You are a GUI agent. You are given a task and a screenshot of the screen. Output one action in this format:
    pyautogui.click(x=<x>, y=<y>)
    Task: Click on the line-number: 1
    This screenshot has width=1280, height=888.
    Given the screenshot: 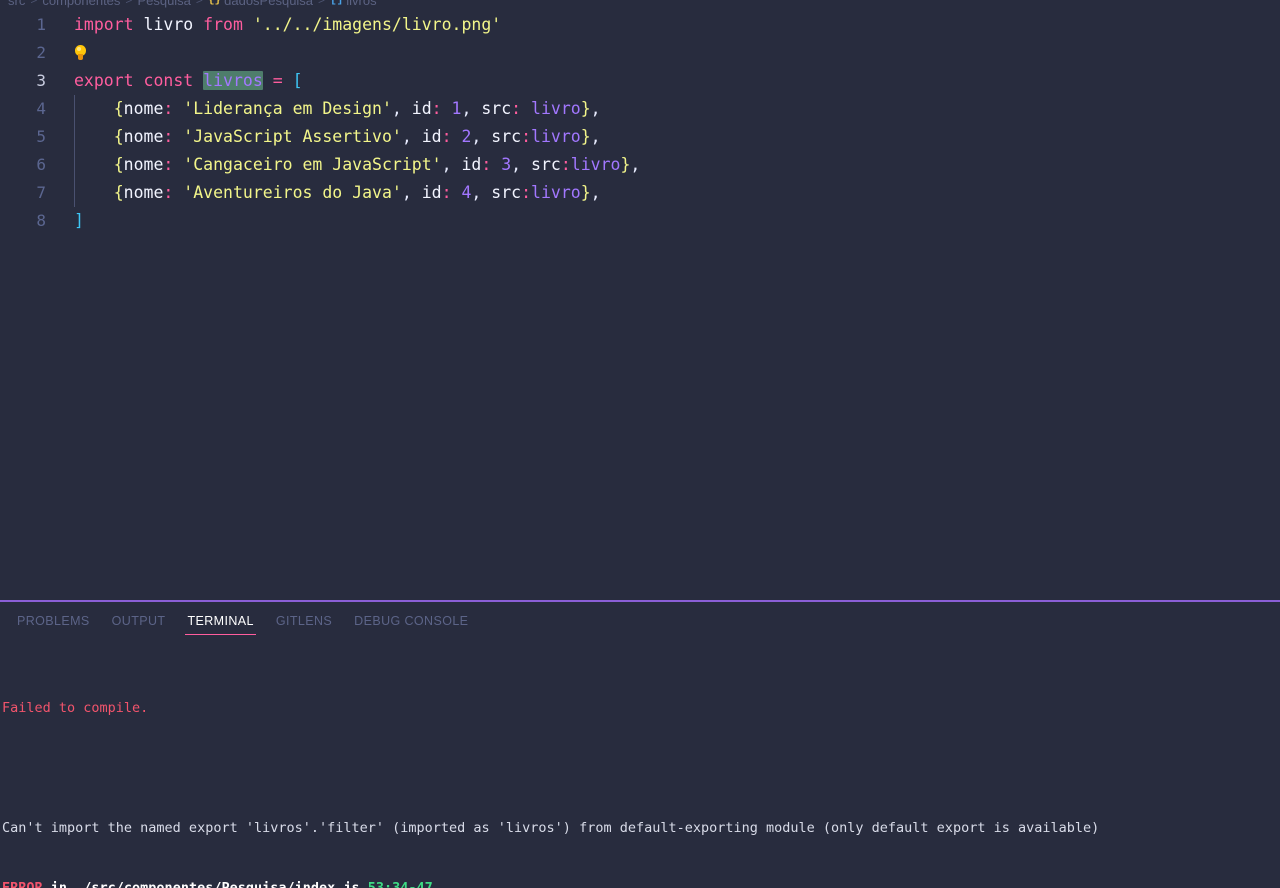 What is the action you would take?
    pyautogui.click(x=41, y=24)
    